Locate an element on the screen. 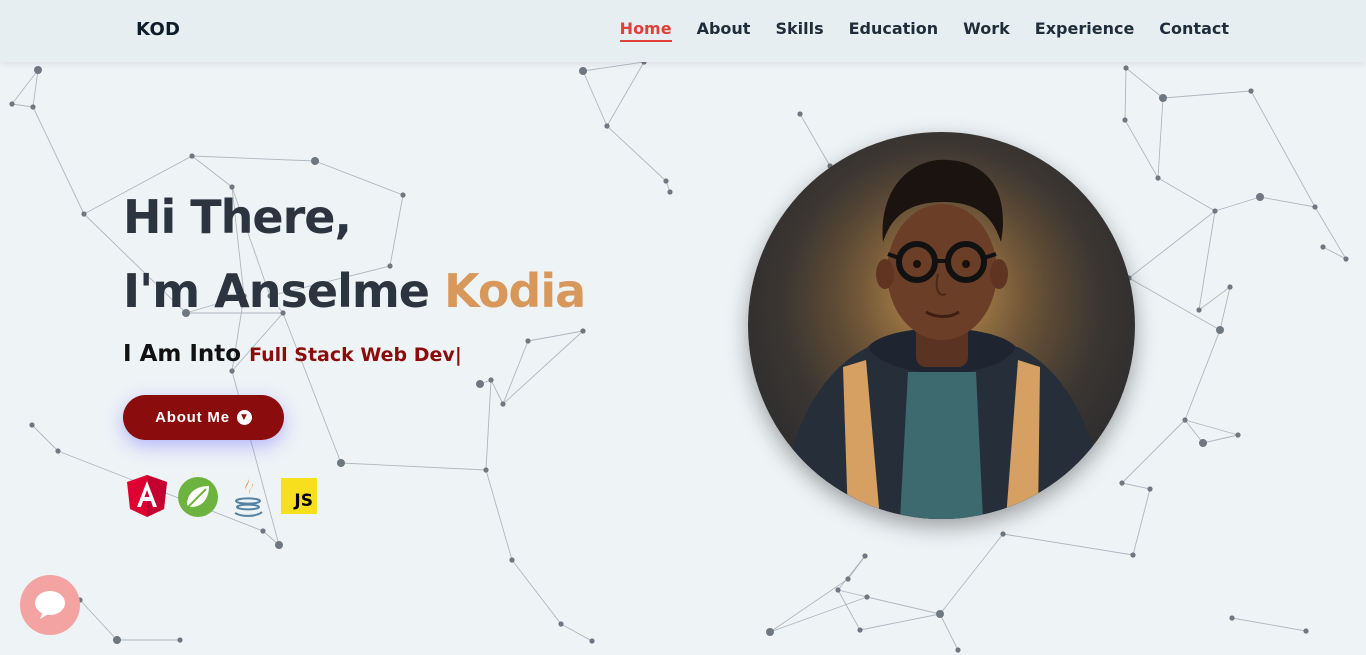 This screenshot has height=655, width=1366. java-icon is located at coordinates (248, 496).